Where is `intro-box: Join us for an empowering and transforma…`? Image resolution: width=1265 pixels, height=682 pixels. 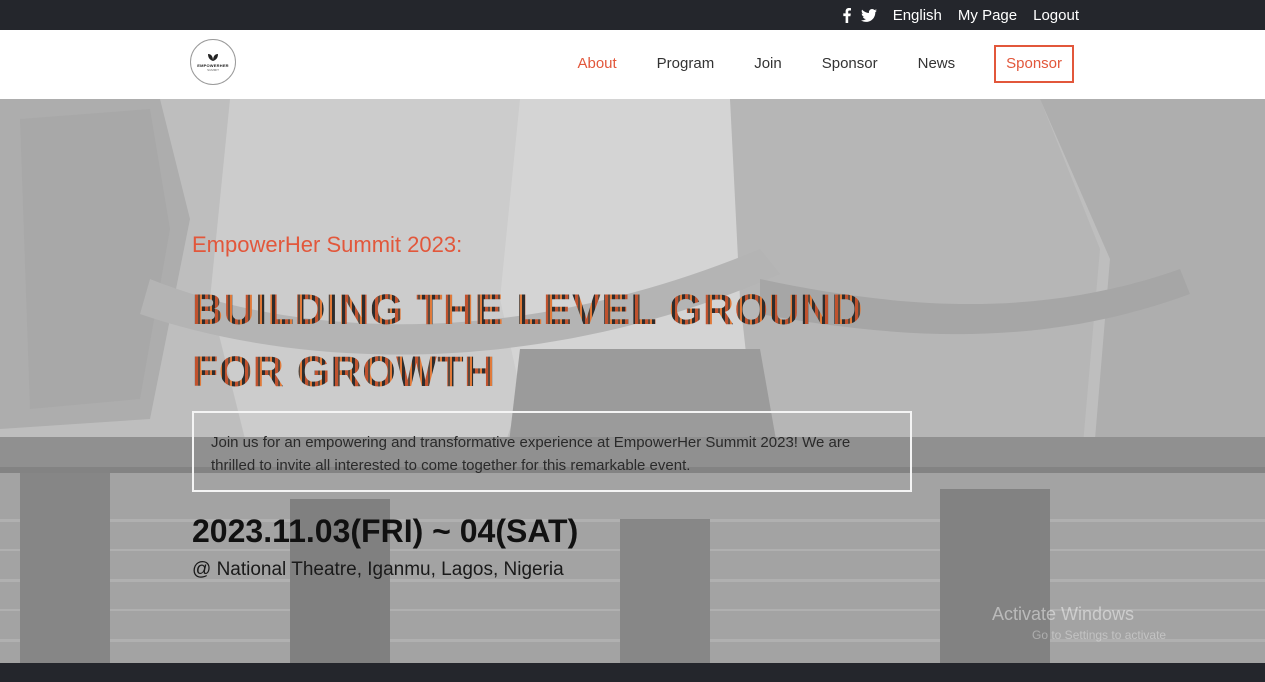
intro-box: Join us for an empowering and transforma… is located at coordinates (552, 451).